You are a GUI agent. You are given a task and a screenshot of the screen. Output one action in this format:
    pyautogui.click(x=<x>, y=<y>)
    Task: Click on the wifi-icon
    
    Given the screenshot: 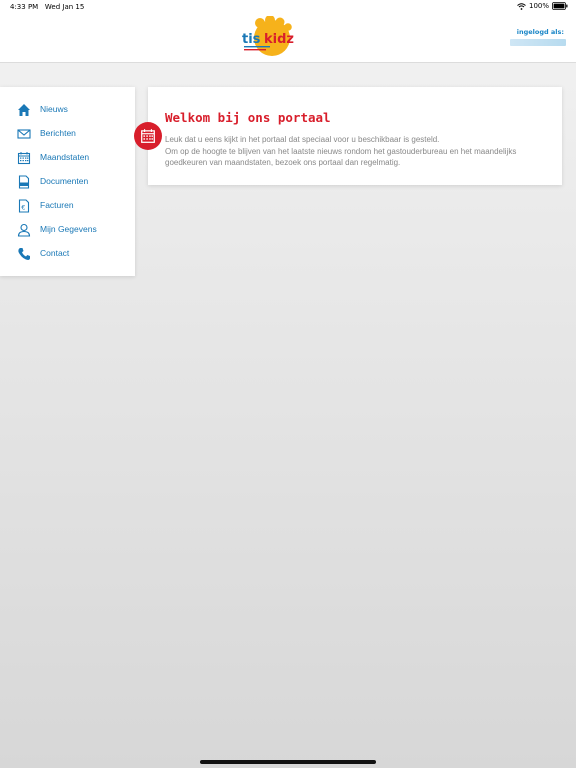 What is the action you would take?
    pyautogui.click(x=521, y=6)
    